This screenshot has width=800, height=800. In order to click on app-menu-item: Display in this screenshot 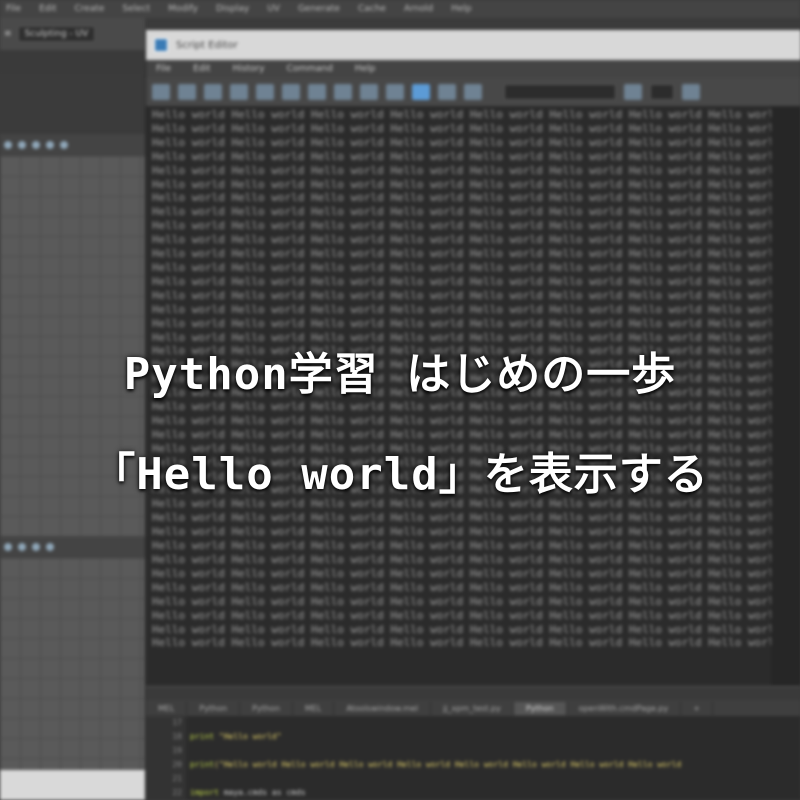, I will do `click(232, 9)`.